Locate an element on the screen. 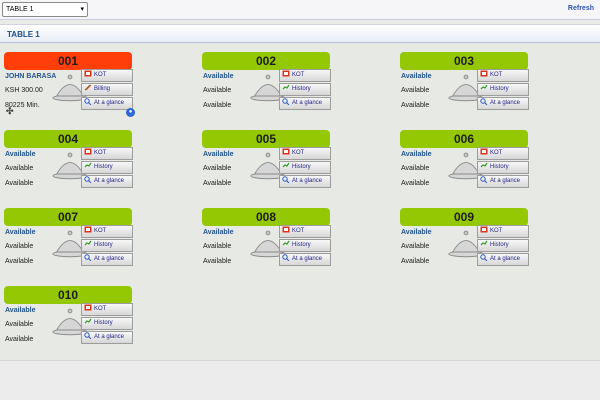 This screenshot has height=400, width=600. table-number: 009 is located at coordinates (464, 217).